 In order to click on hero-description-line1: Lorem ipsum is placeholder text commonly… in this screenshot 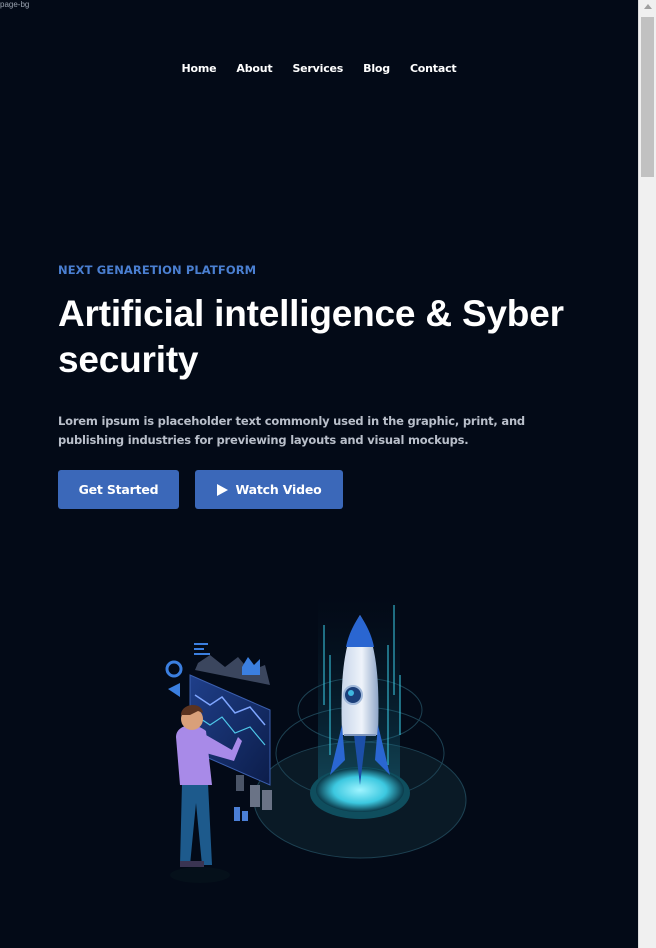, I will do `click(291, 421)`.